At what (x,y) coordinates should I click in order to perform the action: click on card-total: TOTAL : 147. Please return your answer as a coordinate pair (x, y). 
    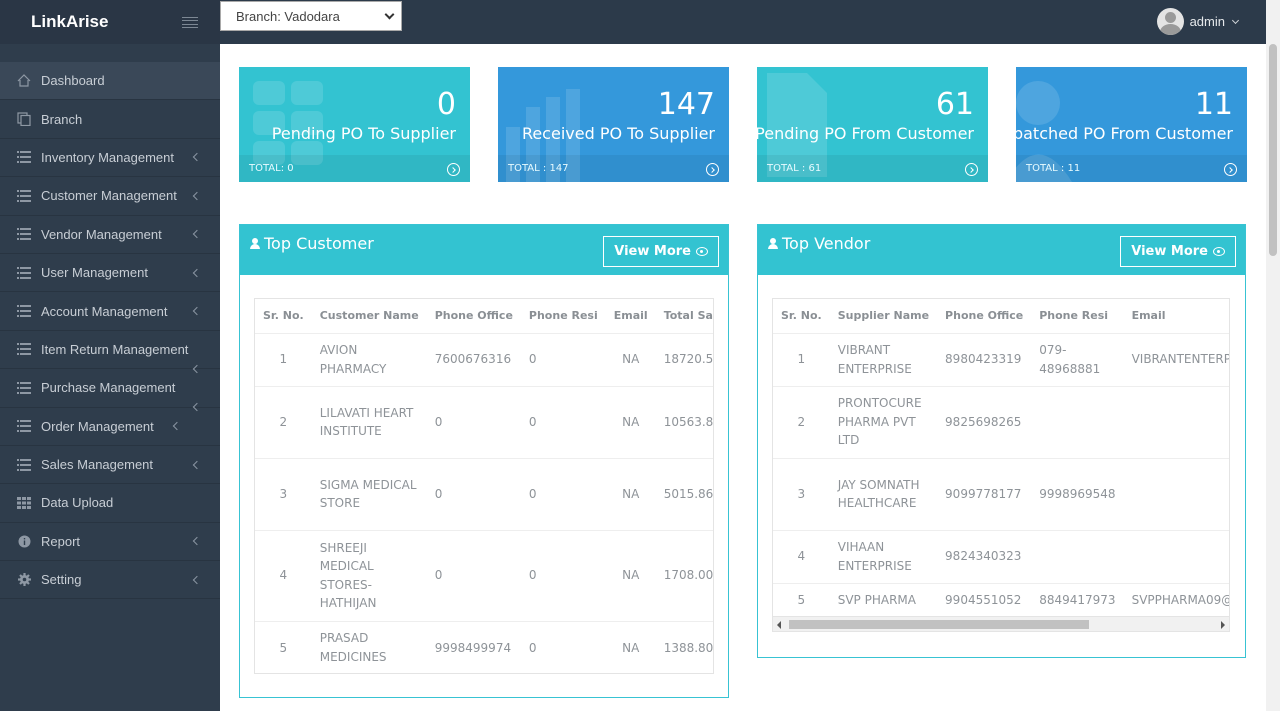
    Looking at the image, I should click on (538, 168).